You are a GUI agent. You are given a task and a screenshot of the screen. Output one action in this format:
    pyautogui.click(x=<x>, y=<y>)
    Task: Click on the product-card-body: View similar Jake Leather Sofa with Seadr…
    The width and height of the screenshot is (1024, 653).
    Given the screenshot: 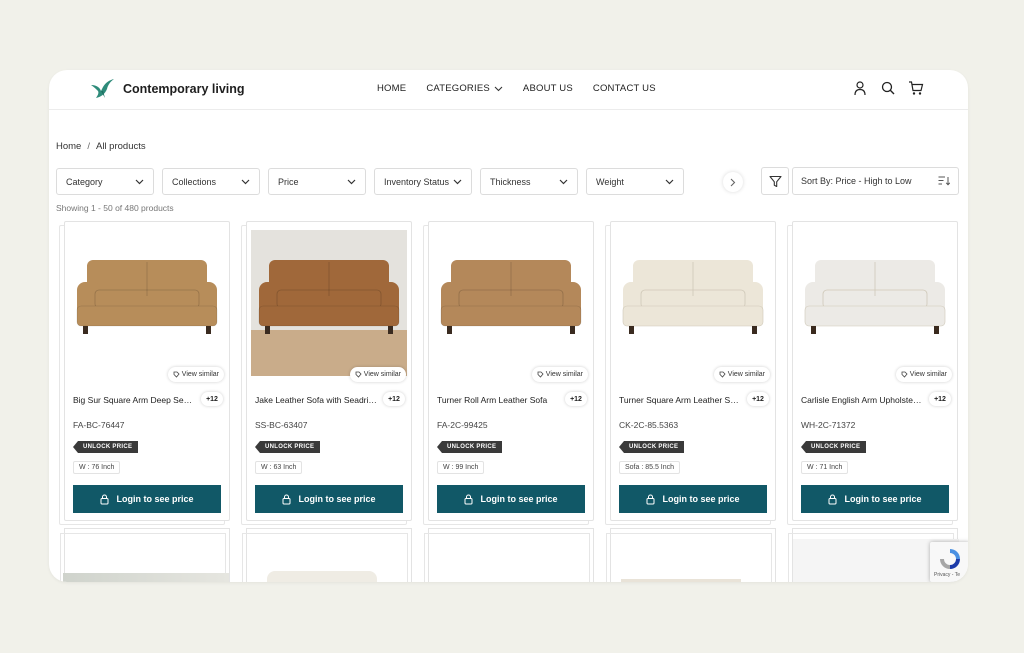 What is the action you would take?
    pyautogui.click(x=329, y=371)
    